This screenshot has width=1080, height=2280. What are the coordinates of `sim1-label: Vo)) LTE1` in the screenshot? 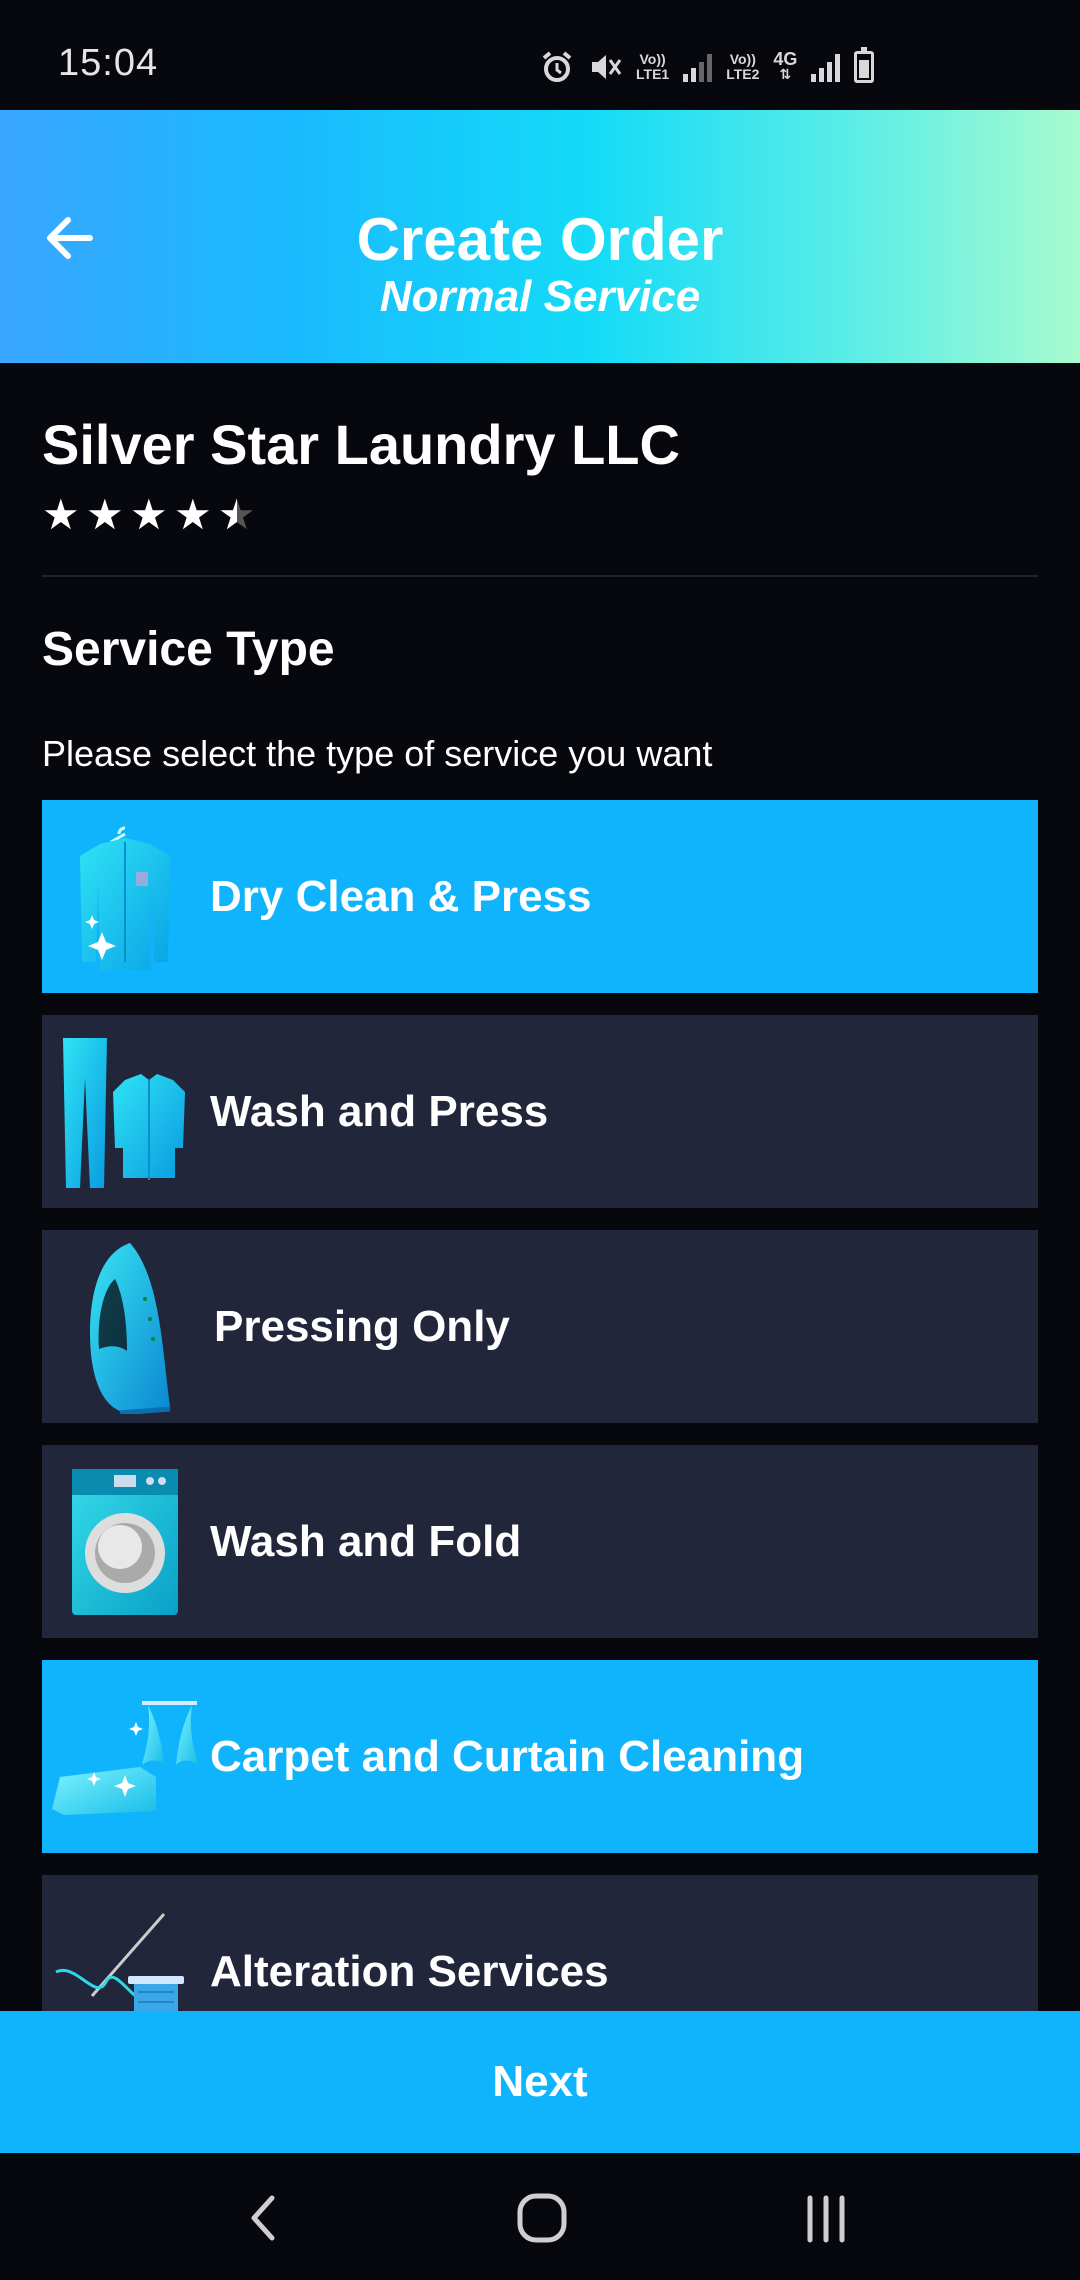 It's located at (652, 67).